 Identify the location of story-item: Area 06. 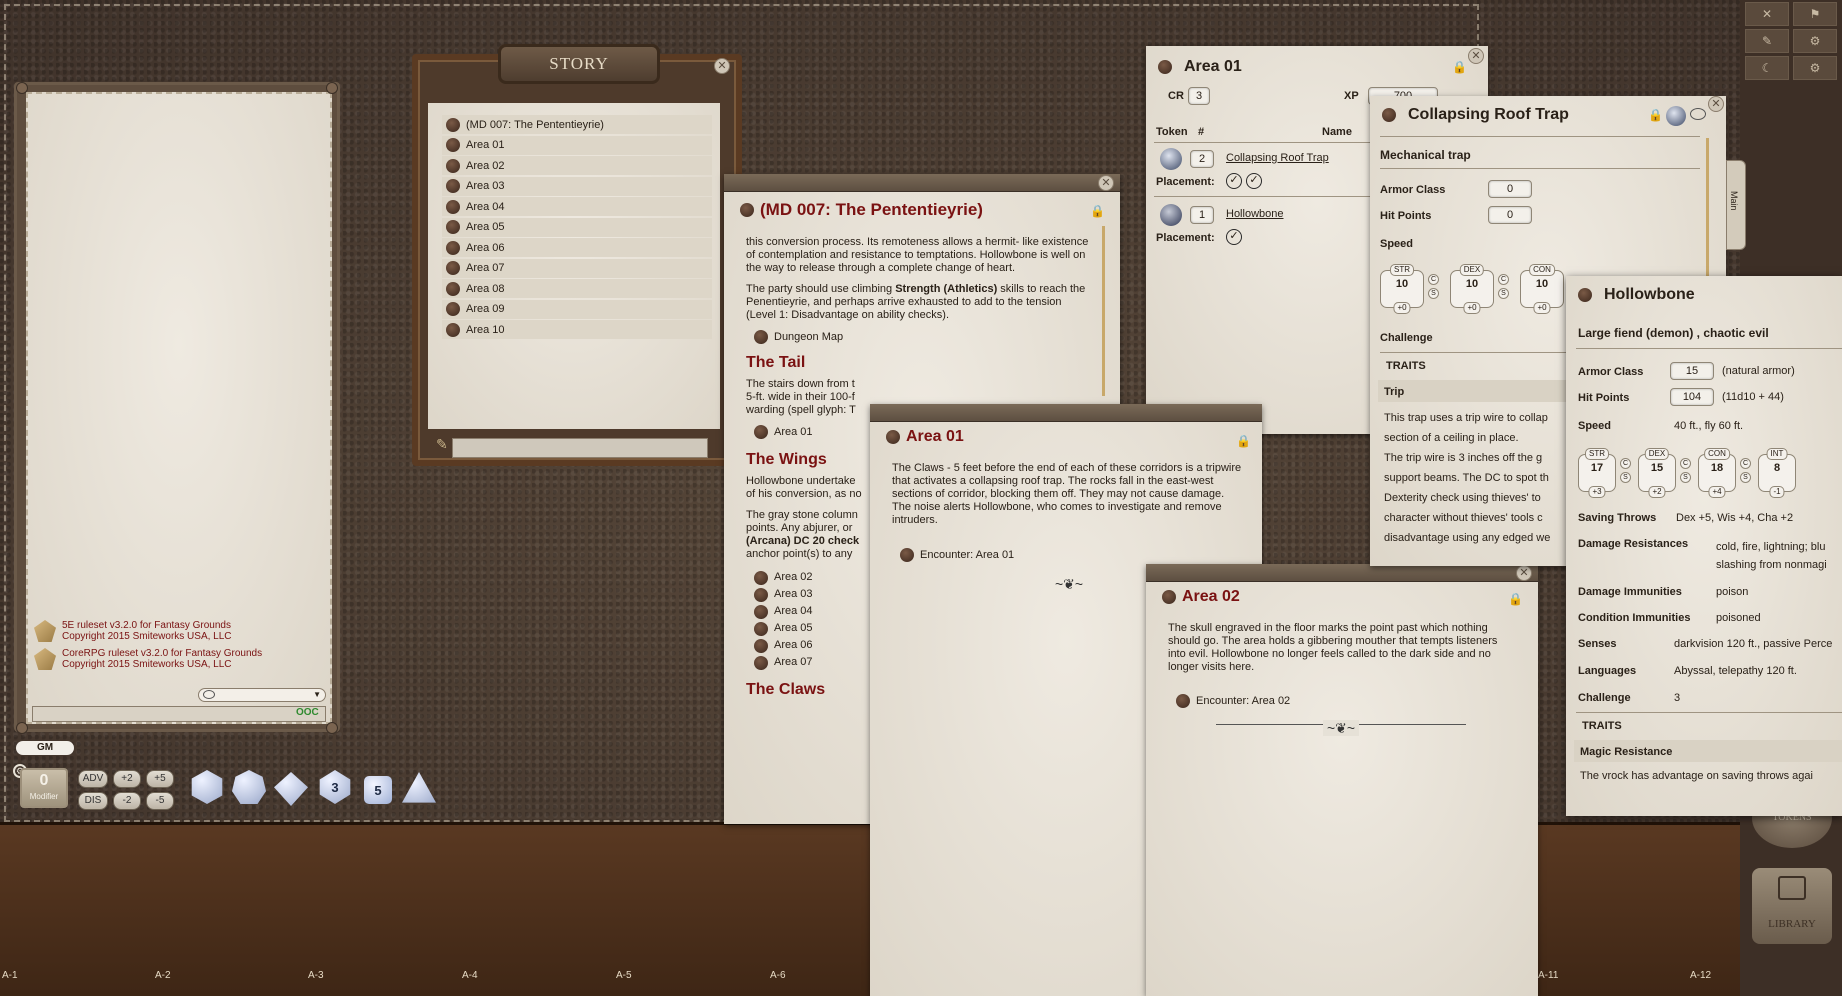
(577, 247).